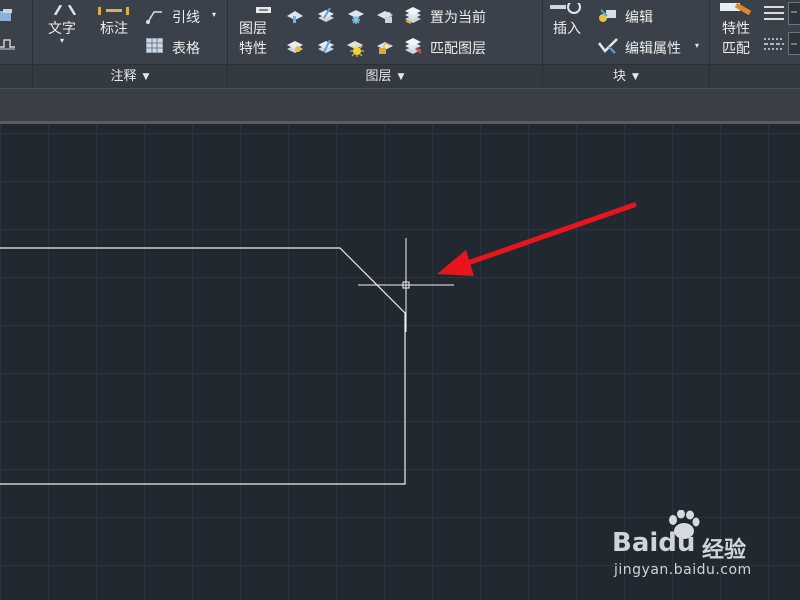  What do you see at coordinates (295, 49) in the screenshot?
I see `layer-off-icon` at bounding box center [295, 49].